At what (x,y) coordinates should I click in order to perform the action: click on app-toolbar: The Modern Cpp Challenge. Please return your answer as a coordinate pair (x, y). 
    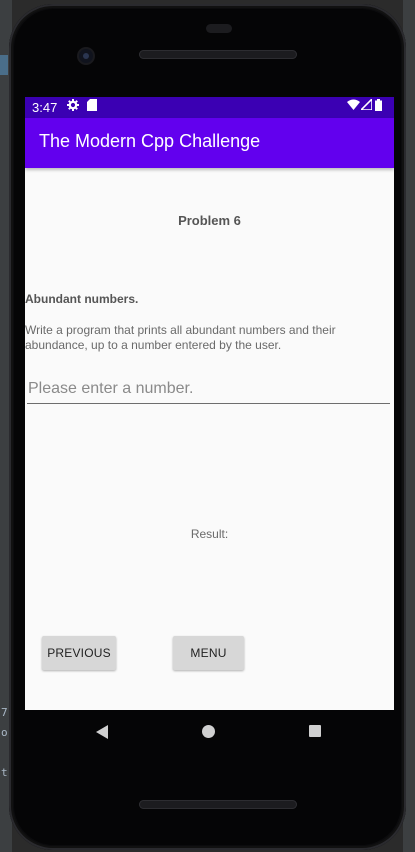
    Looking at the image, I should click on (209, 143).